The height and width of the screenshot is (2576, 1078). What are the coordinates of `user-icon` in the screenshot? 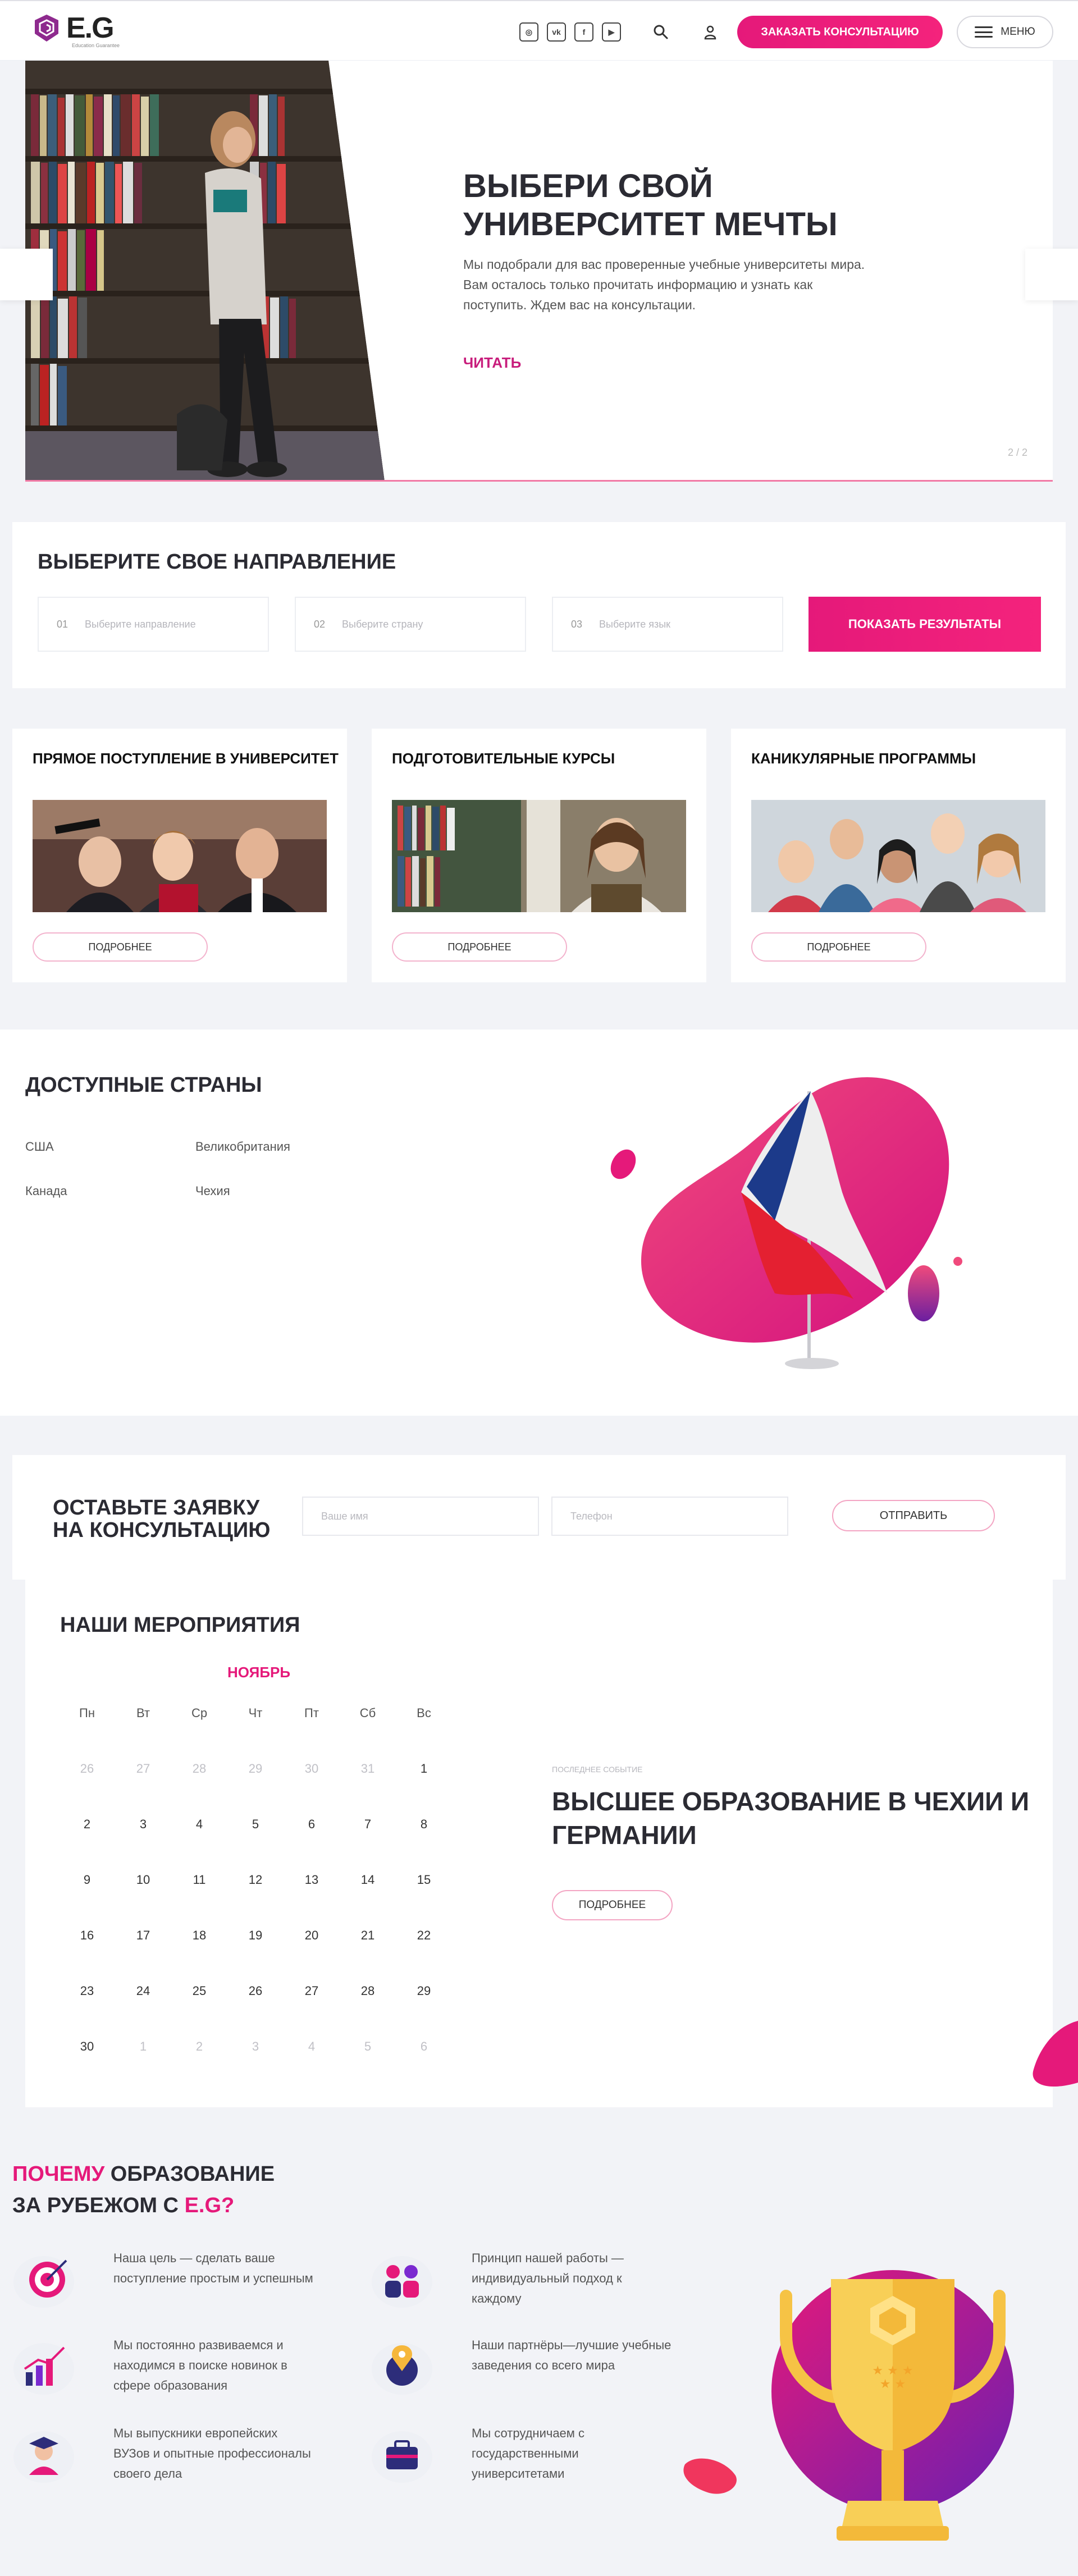 It's located at (710, 32).